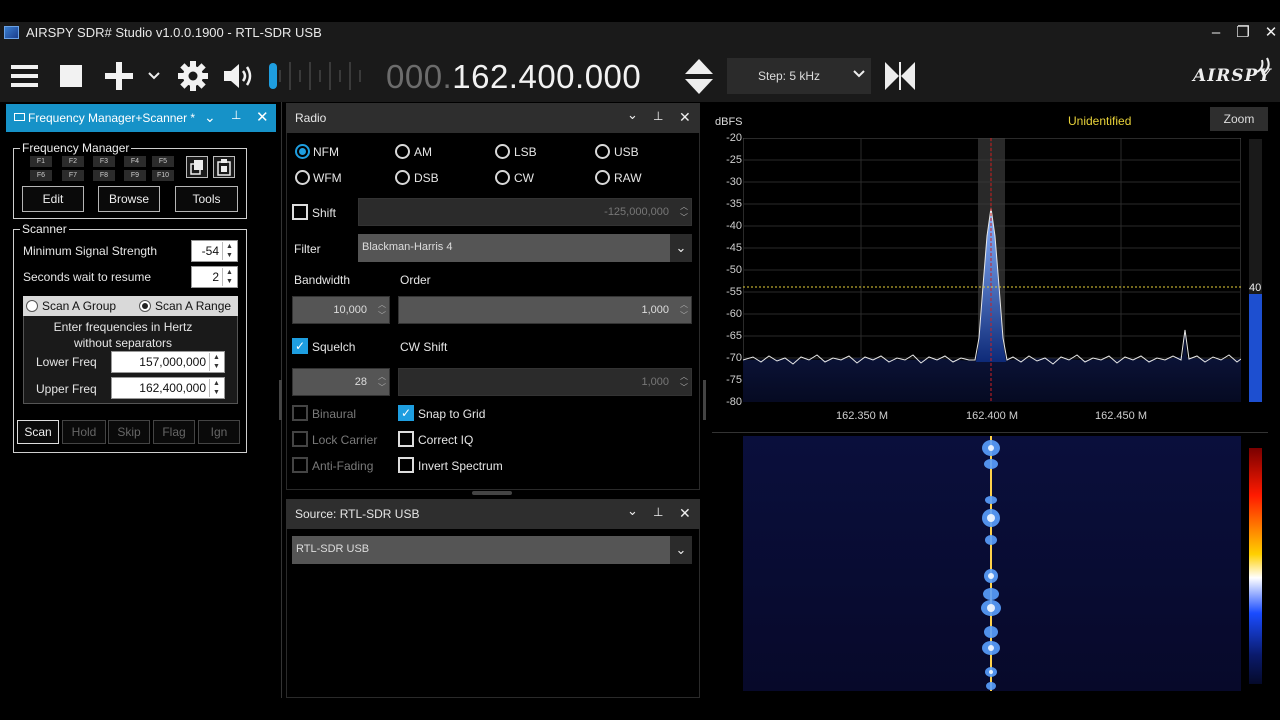 This screenshot has height=720, width=1280. What do you see at coordinates (119, 77) in the screenshot?
I see `plus-icon` at bounding box center [119, 77].